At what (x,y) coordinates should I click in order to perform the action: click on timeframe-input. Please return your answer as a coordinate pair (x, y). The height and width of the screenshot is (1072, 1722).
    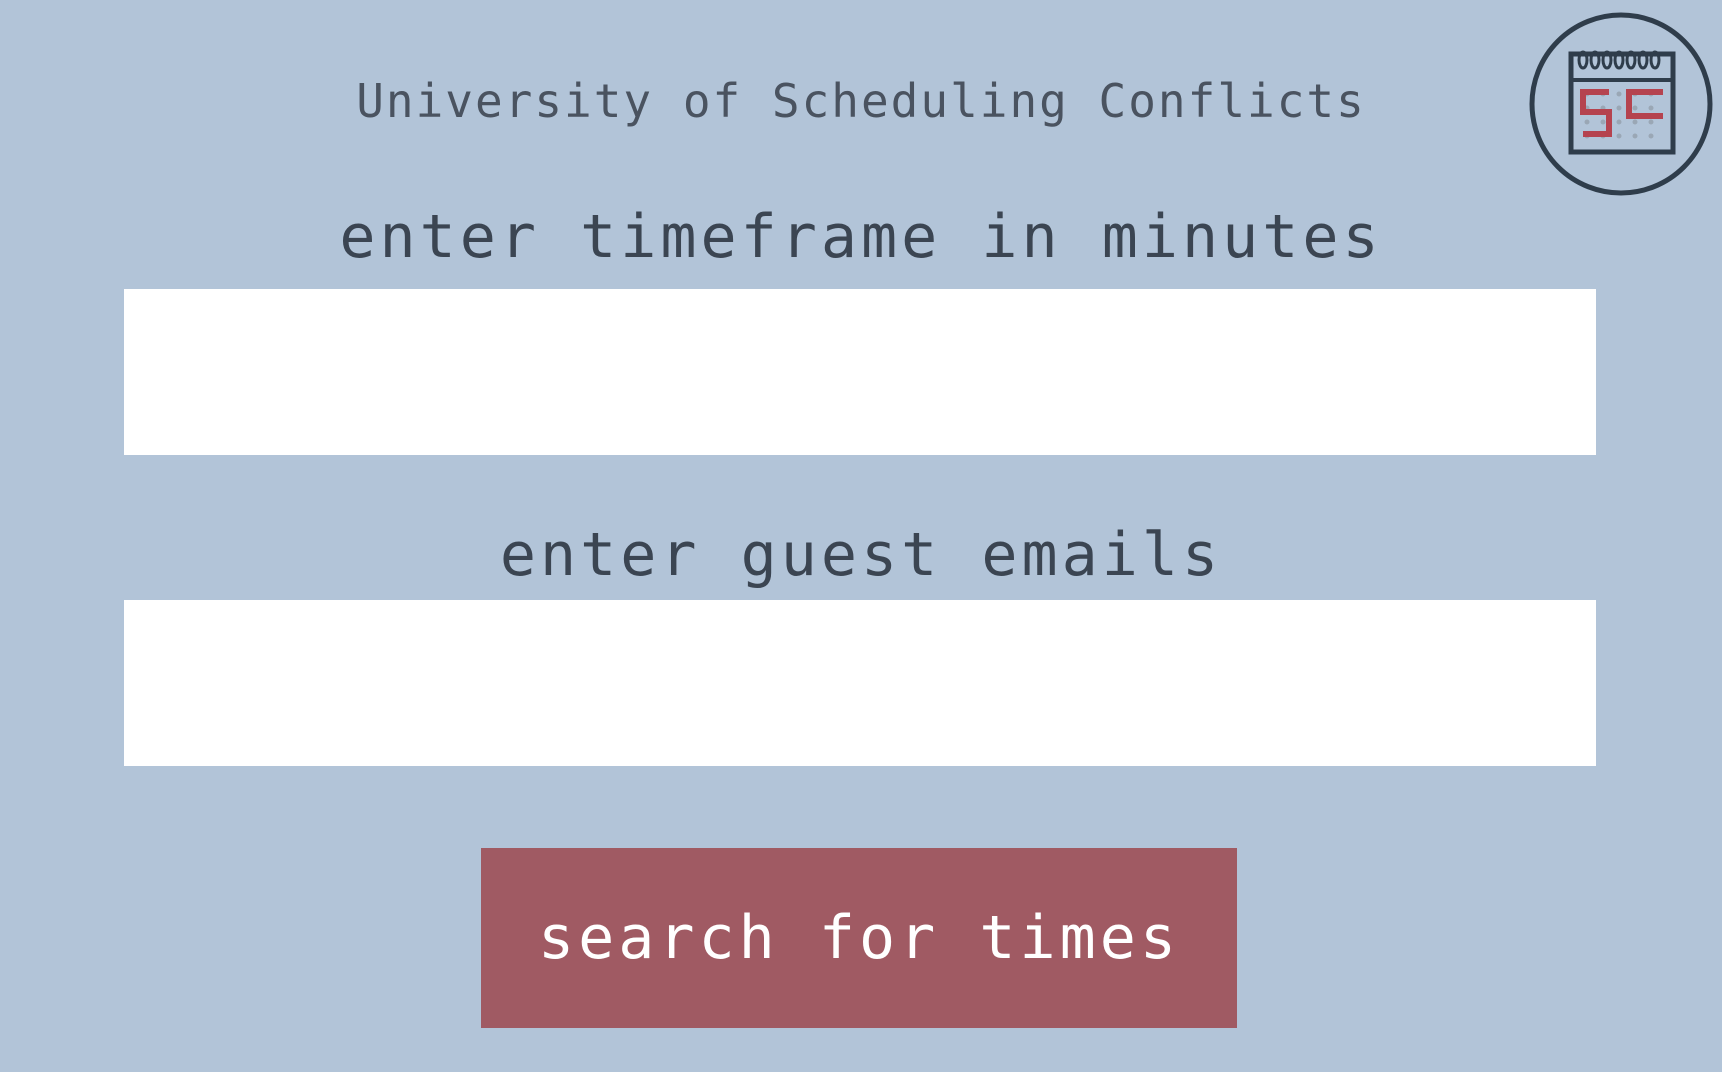
    Looking at the image, I should click on (860, 372).